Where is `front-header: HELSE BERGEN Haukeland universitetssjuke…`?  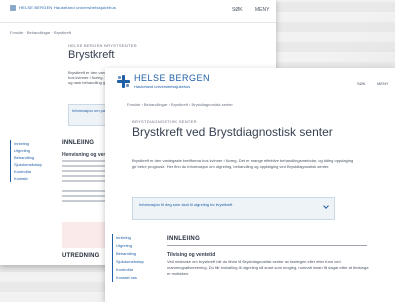 front-header: HELSE BERGEN Haukeland universitetssjuke… is located at coordinates (250, 81).